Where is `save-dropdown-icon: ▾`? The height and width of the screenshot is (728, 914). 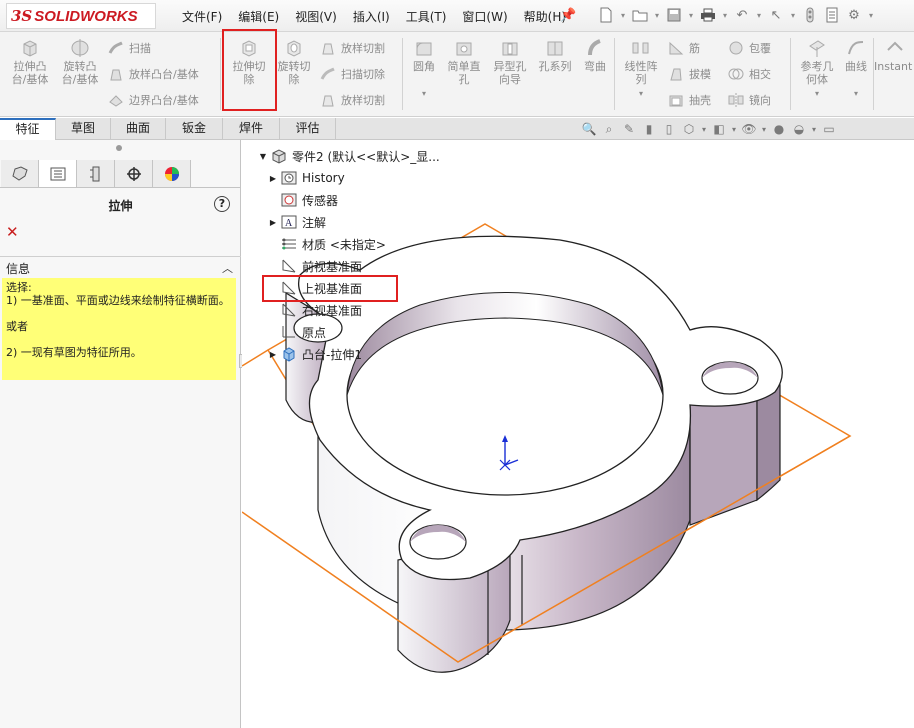 save-dropdown-icon: ▾ is located at coordinates (691, 15).